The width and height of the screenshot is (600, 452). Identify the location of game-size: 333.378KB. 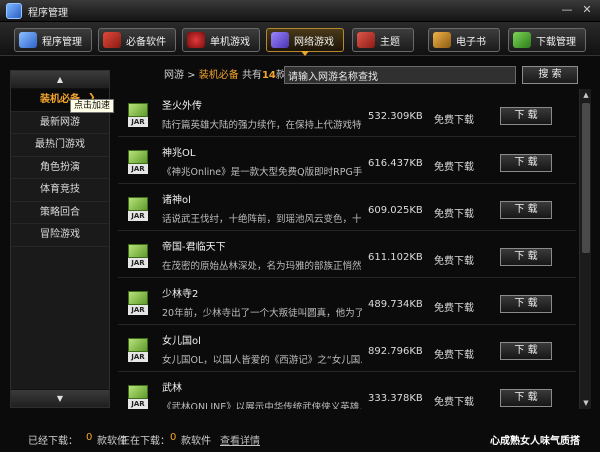
(395, 398).